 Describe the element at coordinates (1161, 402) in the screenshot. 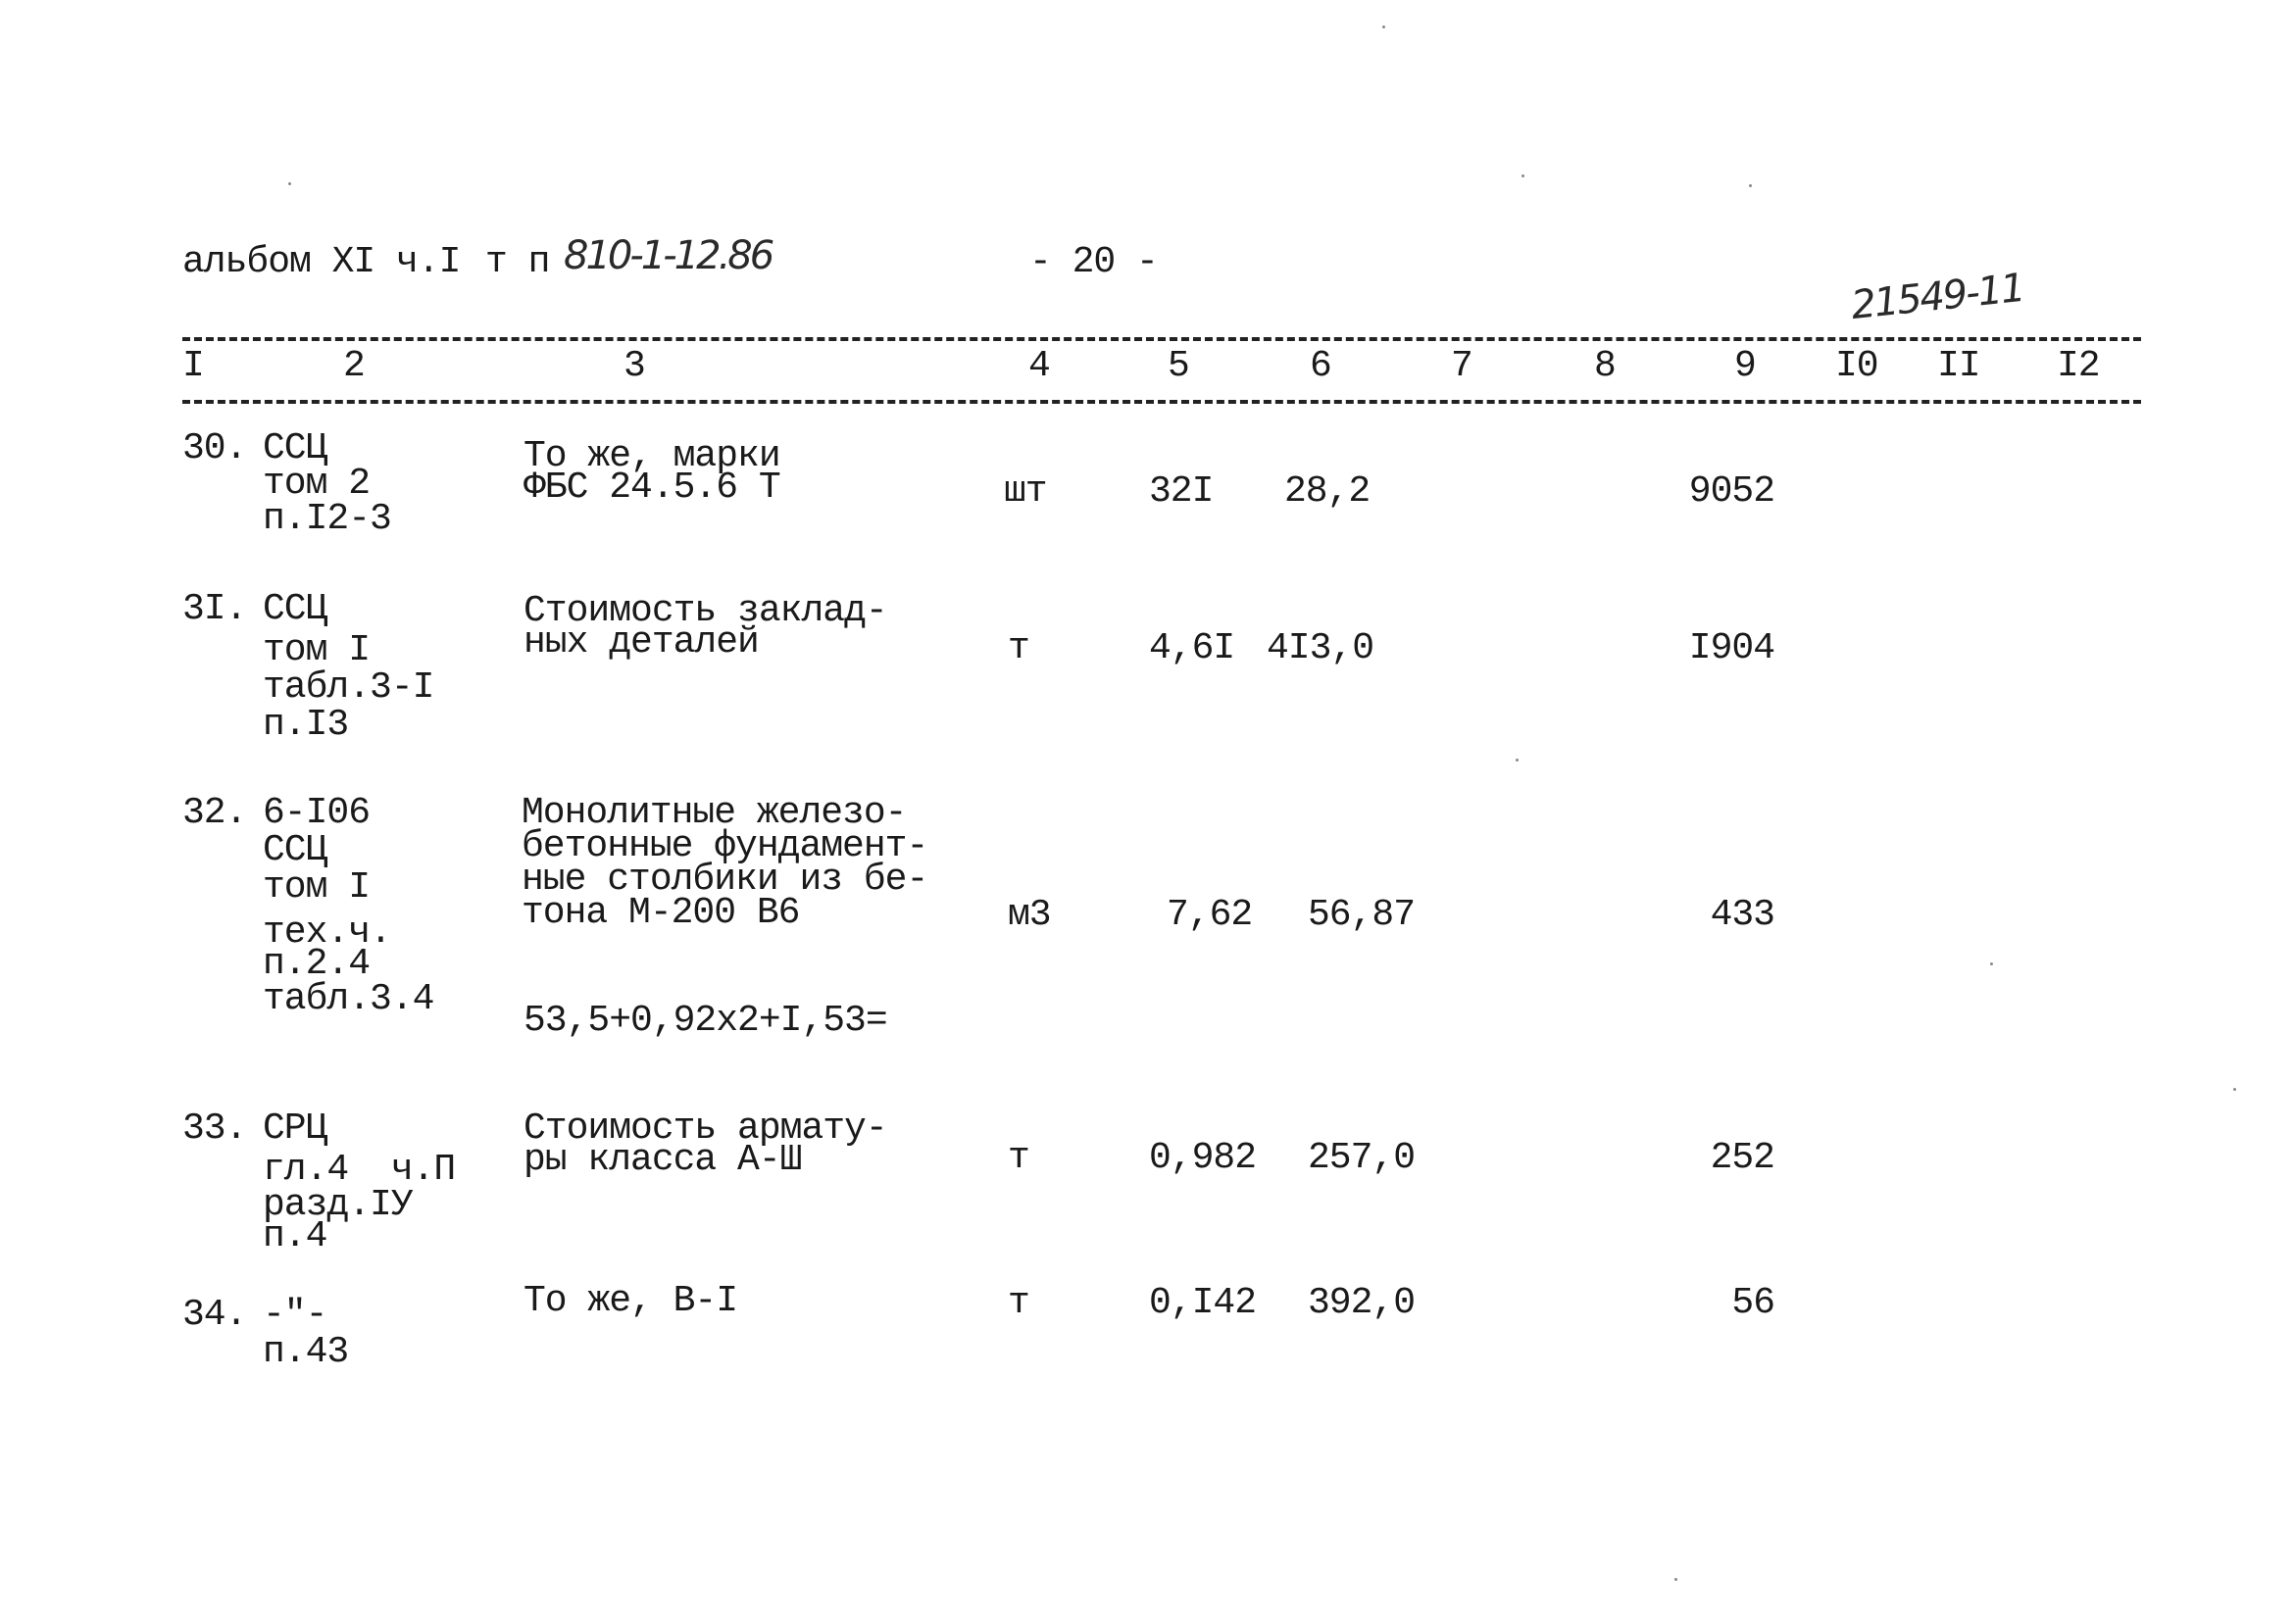

I see `header-rule-bottom` at that location.